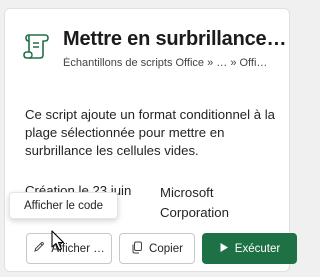 This screenshot has height=277, width=320. What do you see at coordinates (63, 205) in the screenshot?
I see `view-code-tooltip: Afficher le code` at bounding box center [63, 205].